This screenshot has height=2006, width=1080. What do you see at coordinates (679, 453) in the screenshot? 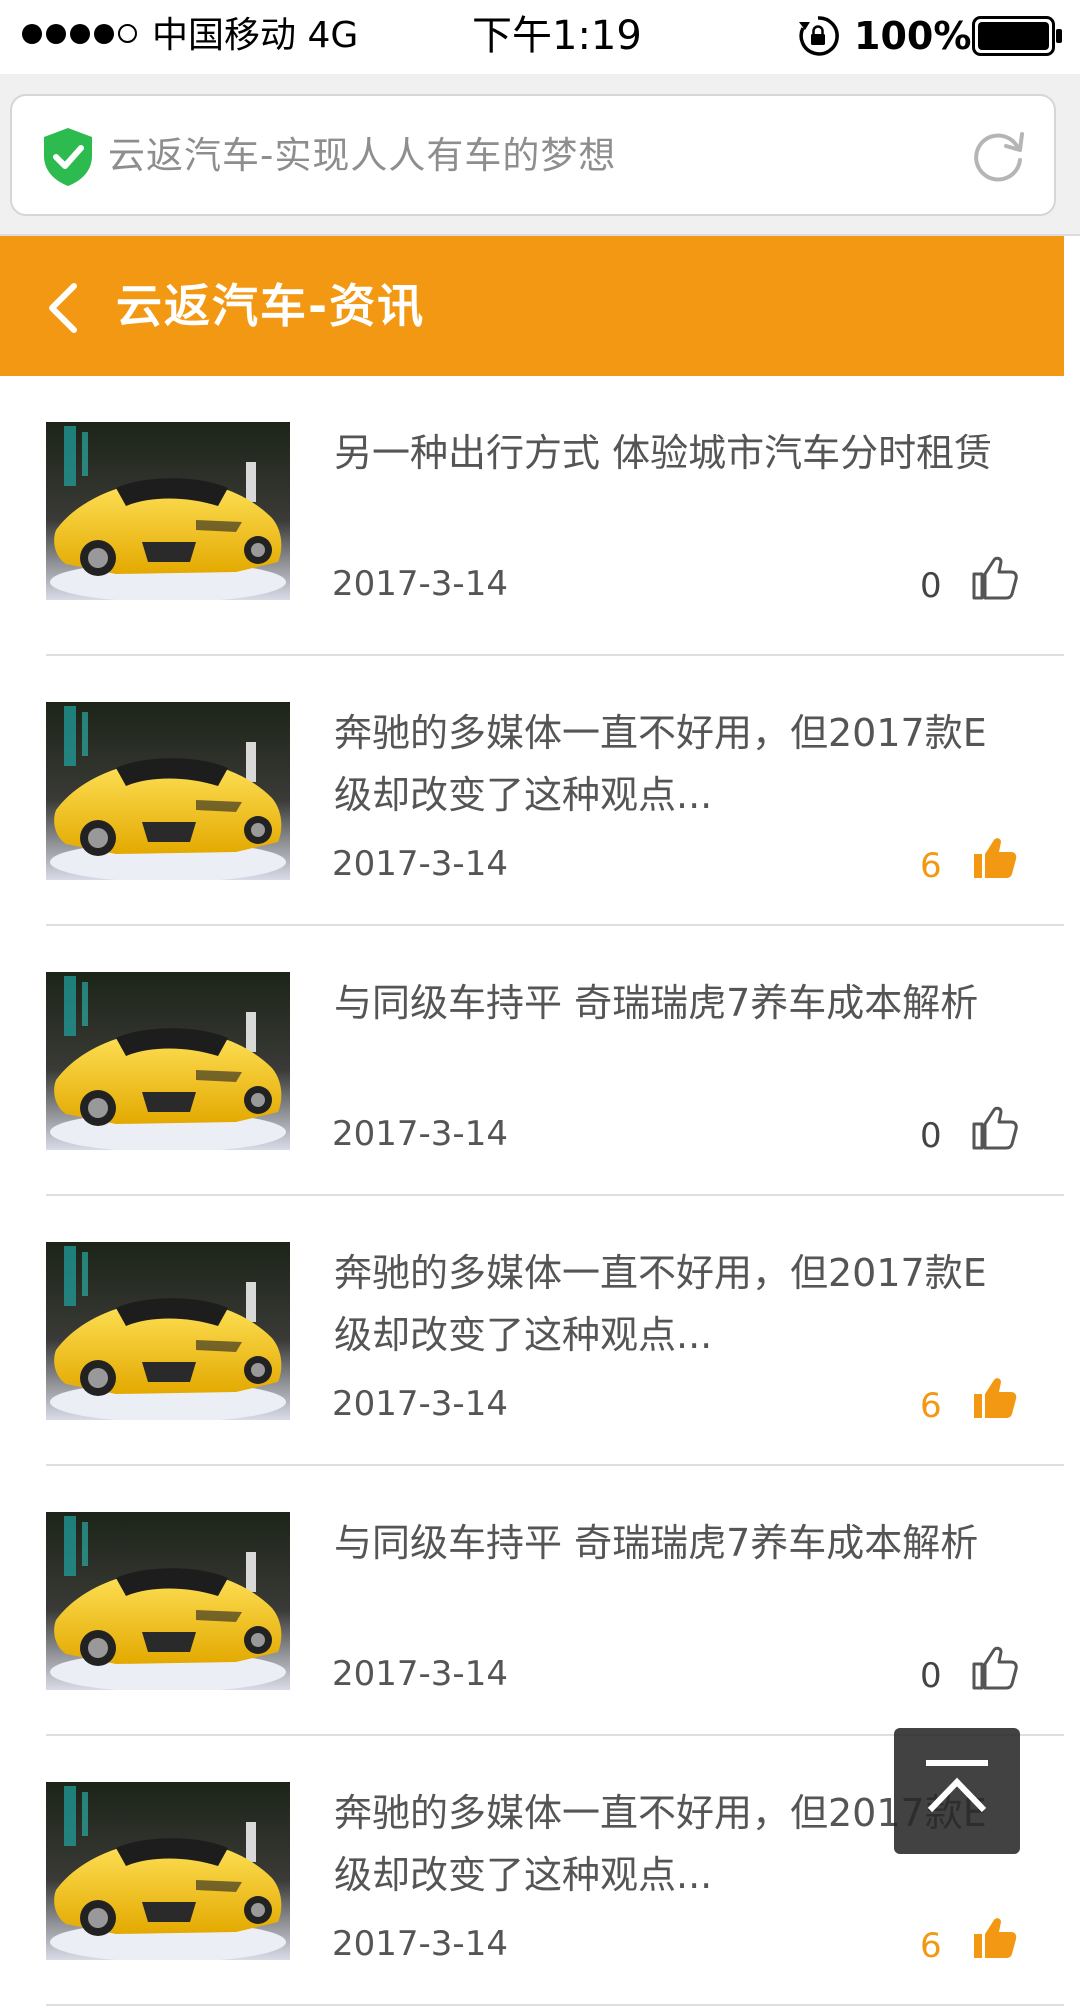
I see `news-title: 另一种出行方式 体验城市汽车分时租赁` at bounding box center [679, 453].